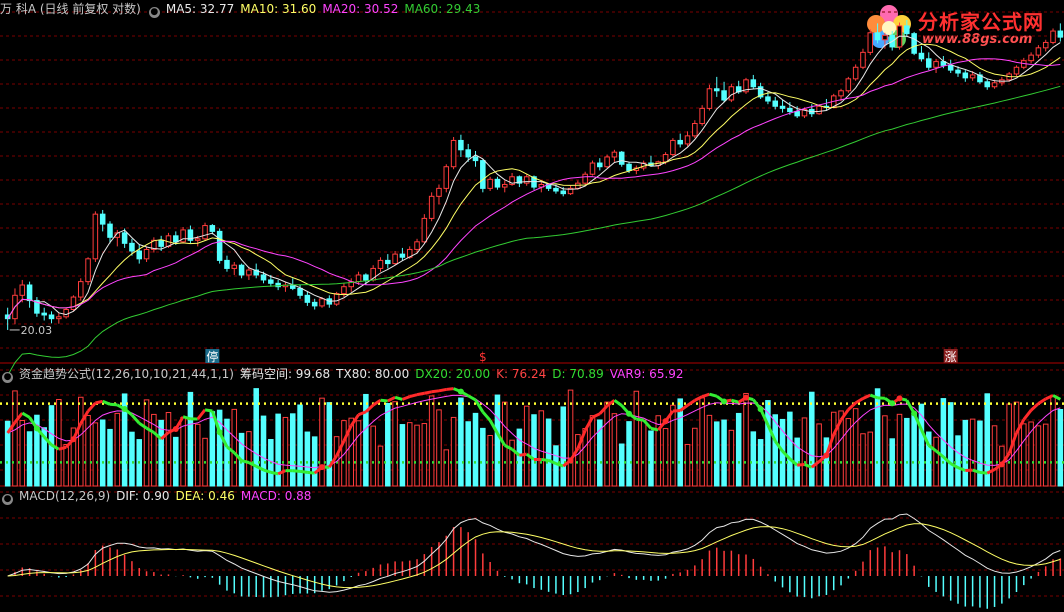 The width and height of the screenshot is (1064, 612). What do you see at coordinates (212, 356) in the screenshot?
I see `marker-label: 停` at bounding box center [212, 356].